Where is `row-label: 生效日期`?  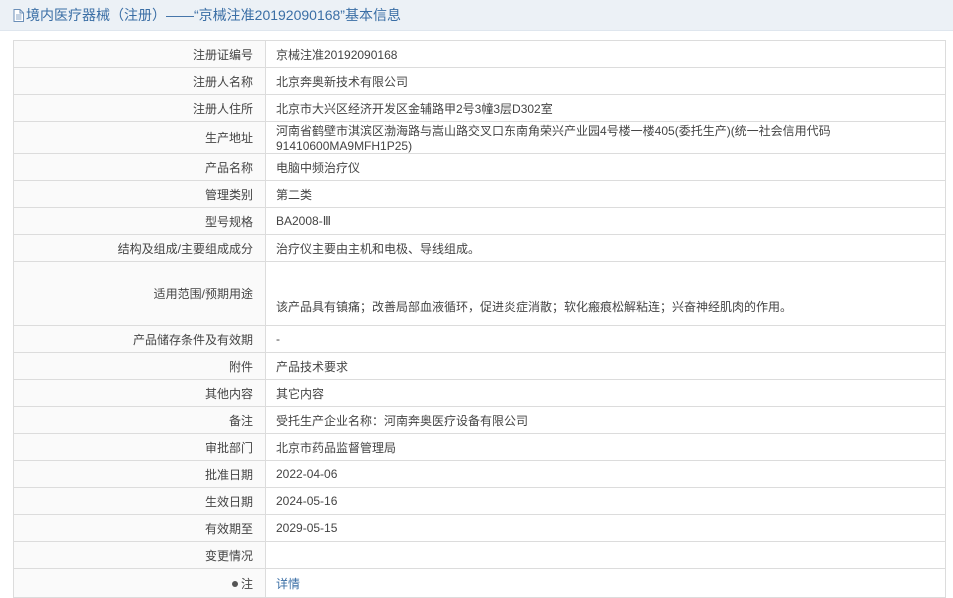
row-label: 生效日期 is located at coordinates (139, 501).